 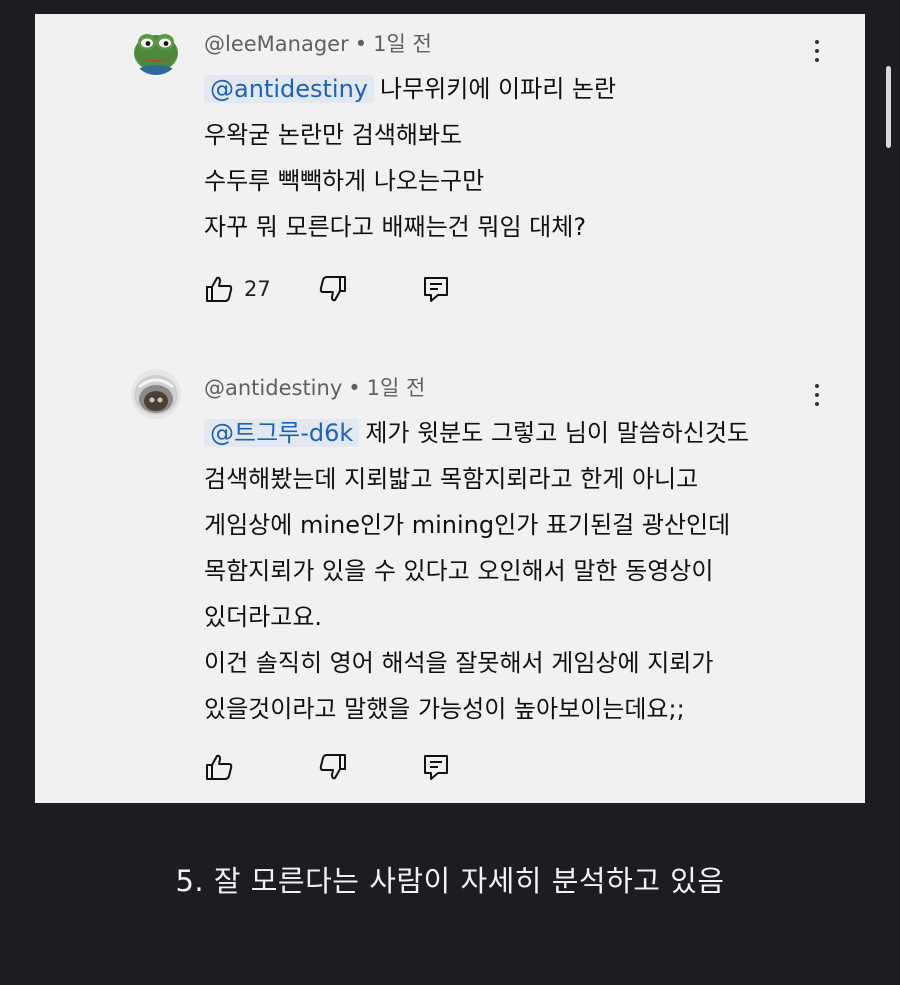 I want to click on comment-line: 있더라고요., so click(x=263, y=617).